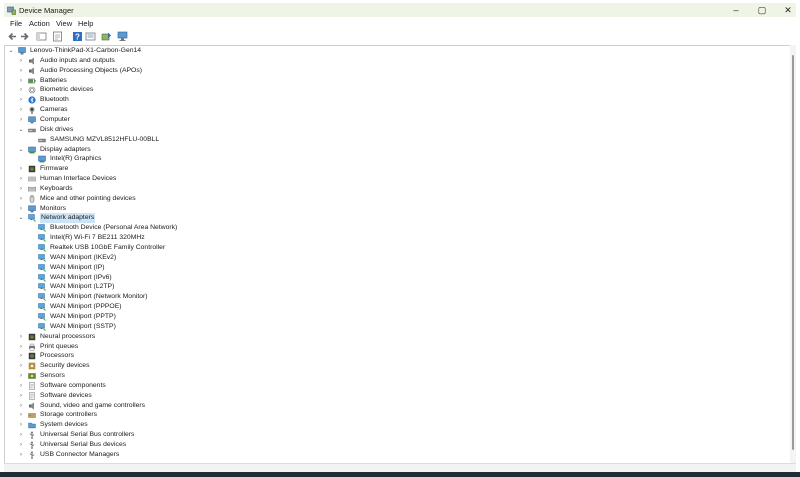  Describe the element at coordinates (395, 140) in the screenshot. I see `tree-device: SAMSUNG MZVL8512HFLU-00BLL` at that location.